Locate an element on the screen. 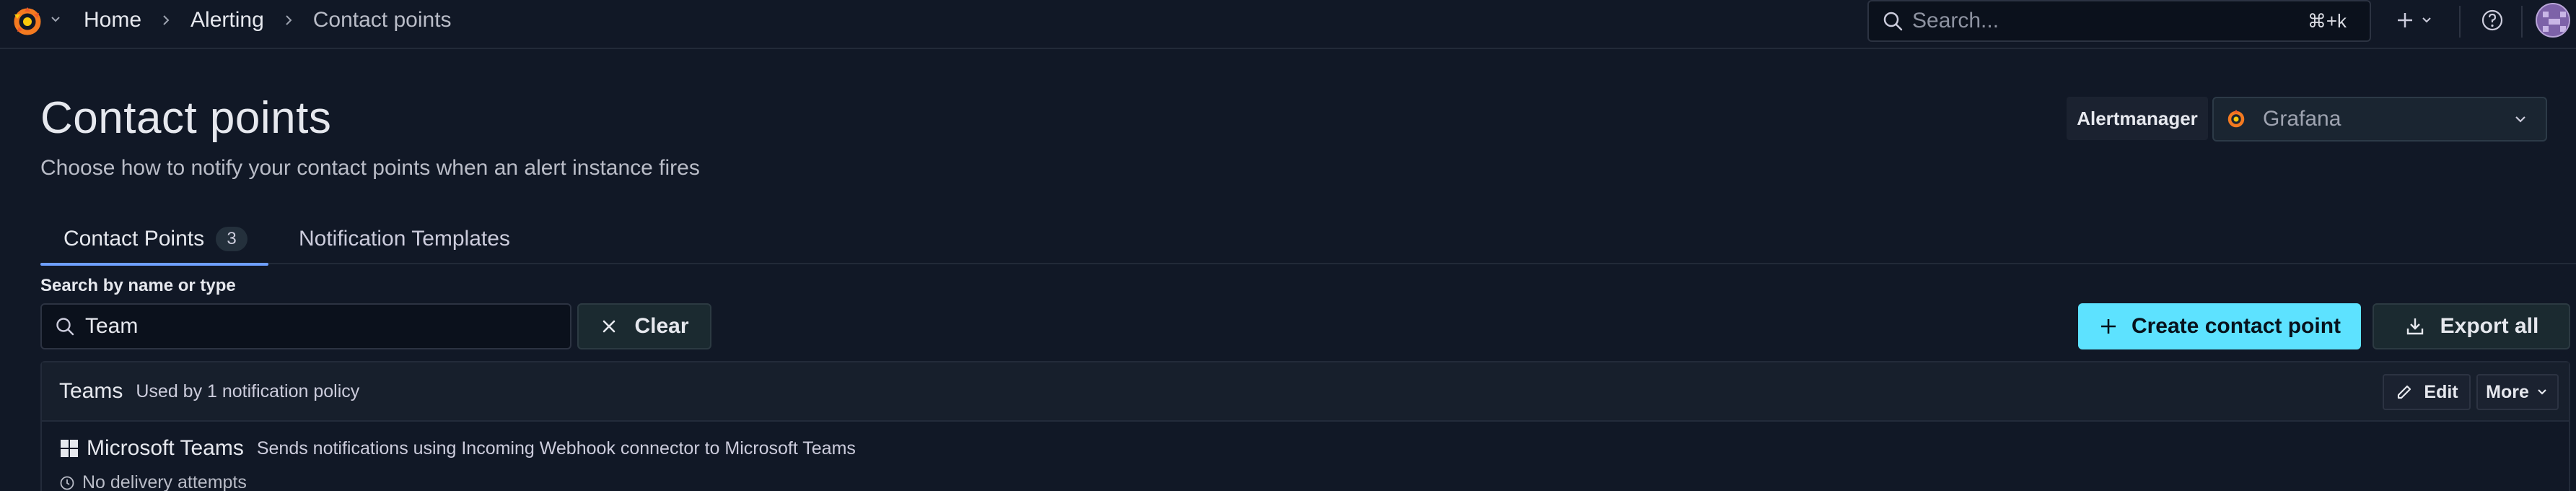 The image size is (2576, 491). breadcrumb-alerting: Alerting is located at coordinates (227, 20).